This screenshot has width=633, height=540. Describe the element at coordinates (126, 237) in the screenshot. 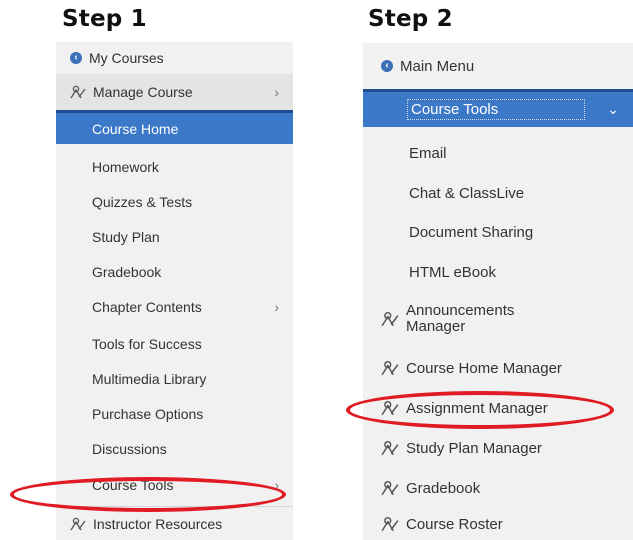

I see `menu-item-label: Study Plan` at that location.